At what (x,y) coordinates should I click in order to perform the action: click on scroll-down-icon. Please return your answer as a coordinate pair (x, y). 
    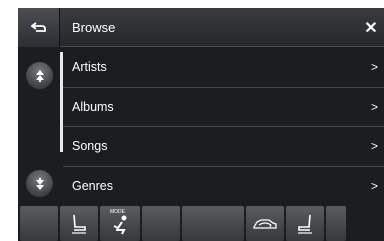
    Looking at the image, I should click on (39, 183).